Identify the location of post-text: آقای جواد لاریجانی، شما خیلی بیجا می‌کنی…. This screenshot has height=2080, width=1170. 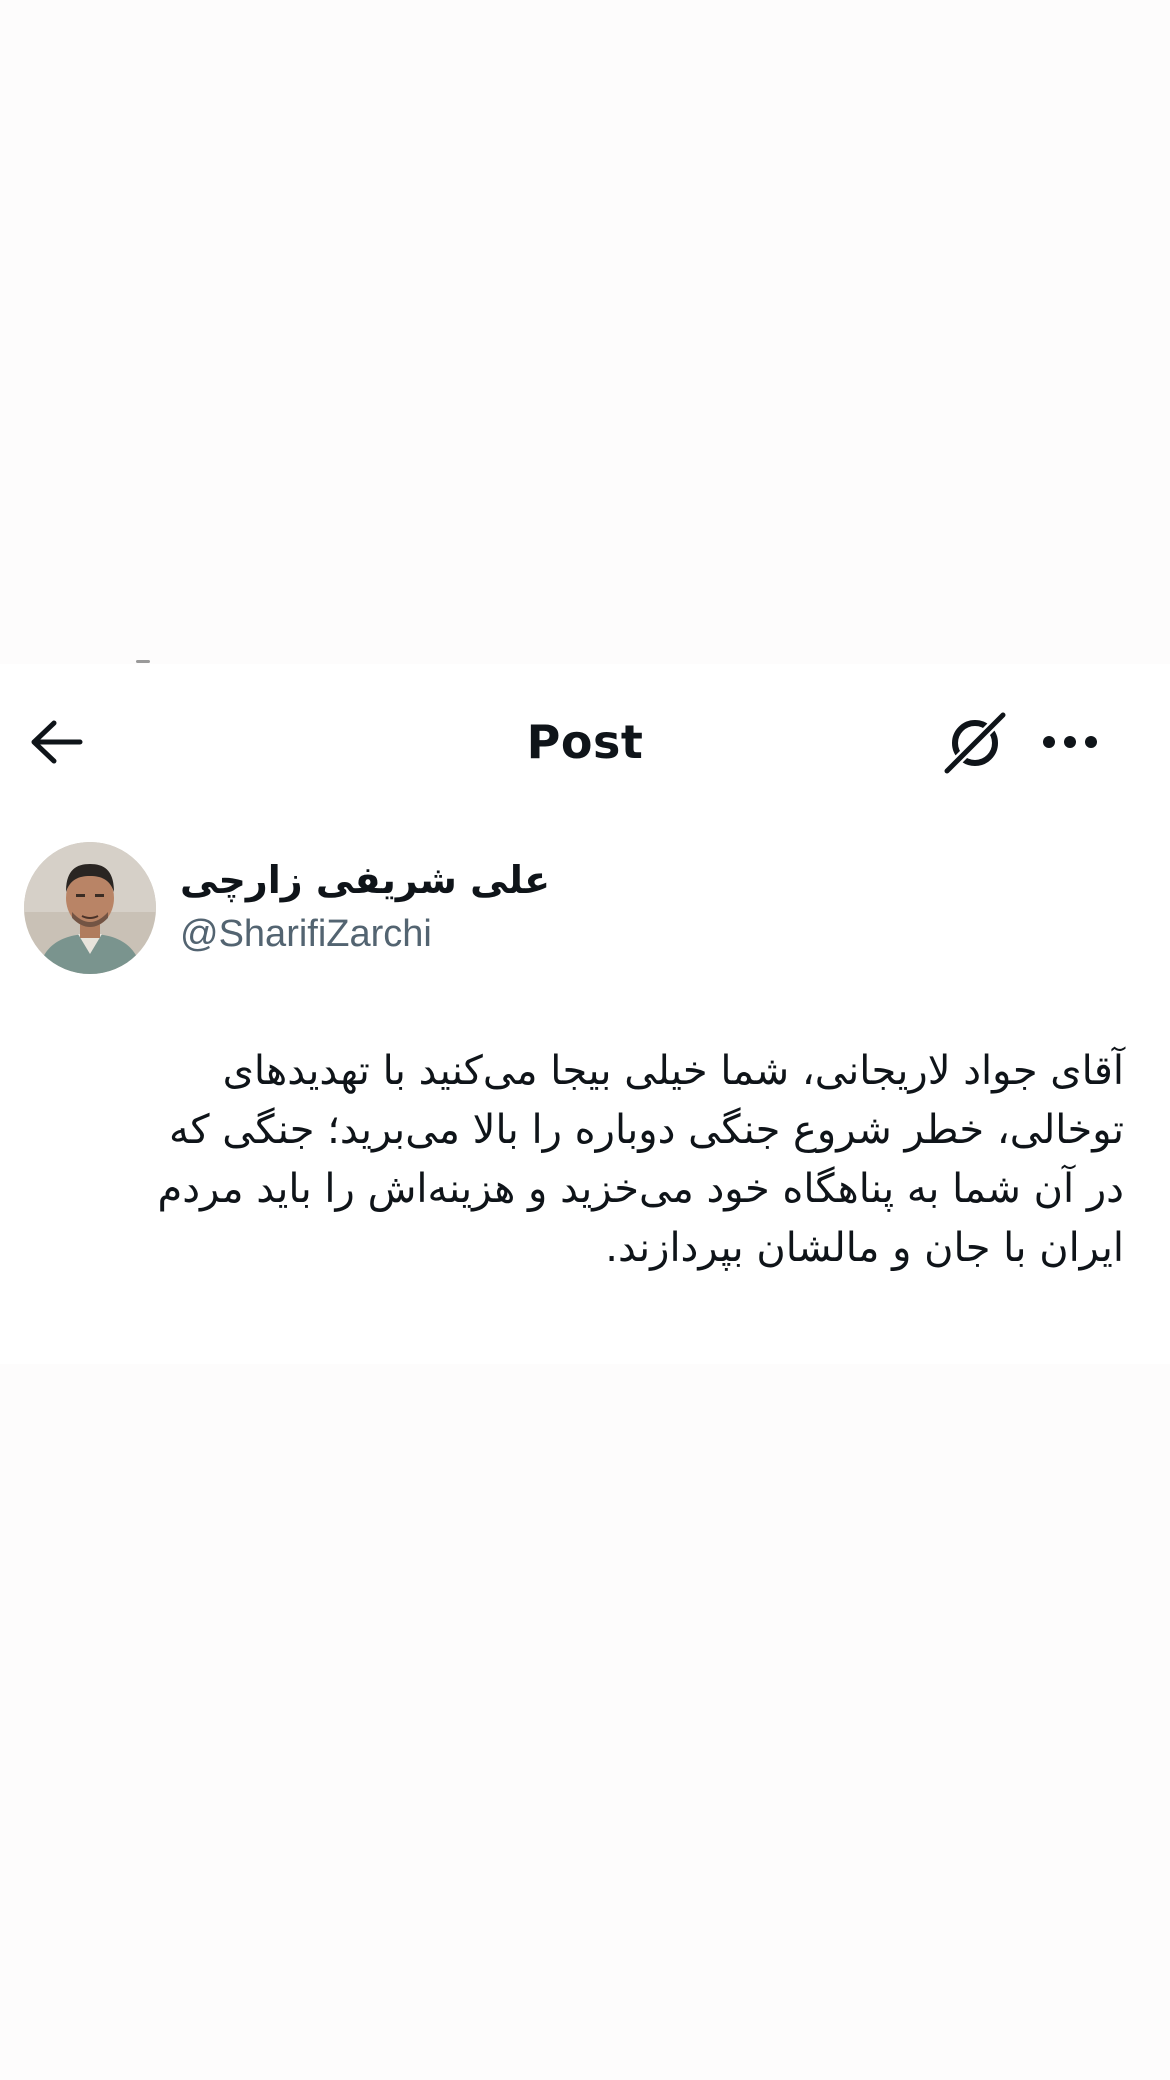
(640, 1159).